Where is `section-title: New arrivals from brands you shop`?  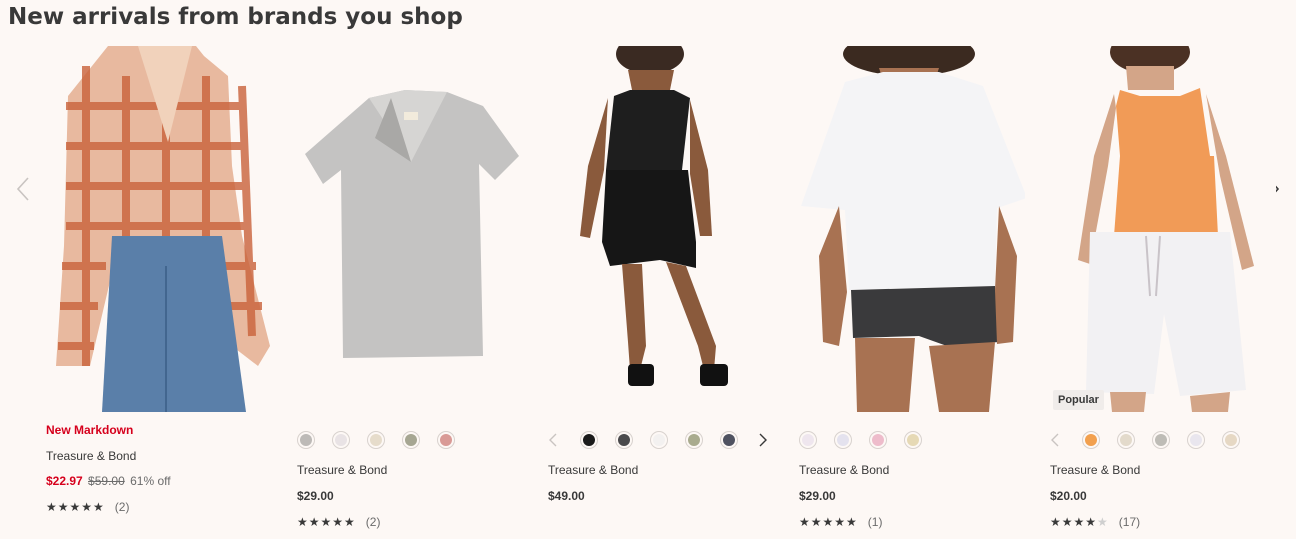 section-title: New arrivals from brands you shop is located at coordinates (235, 17).